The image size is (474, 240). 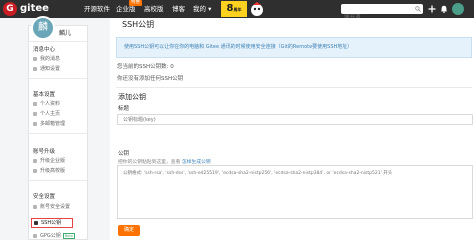 What do you see at coordinates (43, 28) in the screenshot?
I see `sidebar-avatar: 麟` at bounding box center [43, 28].